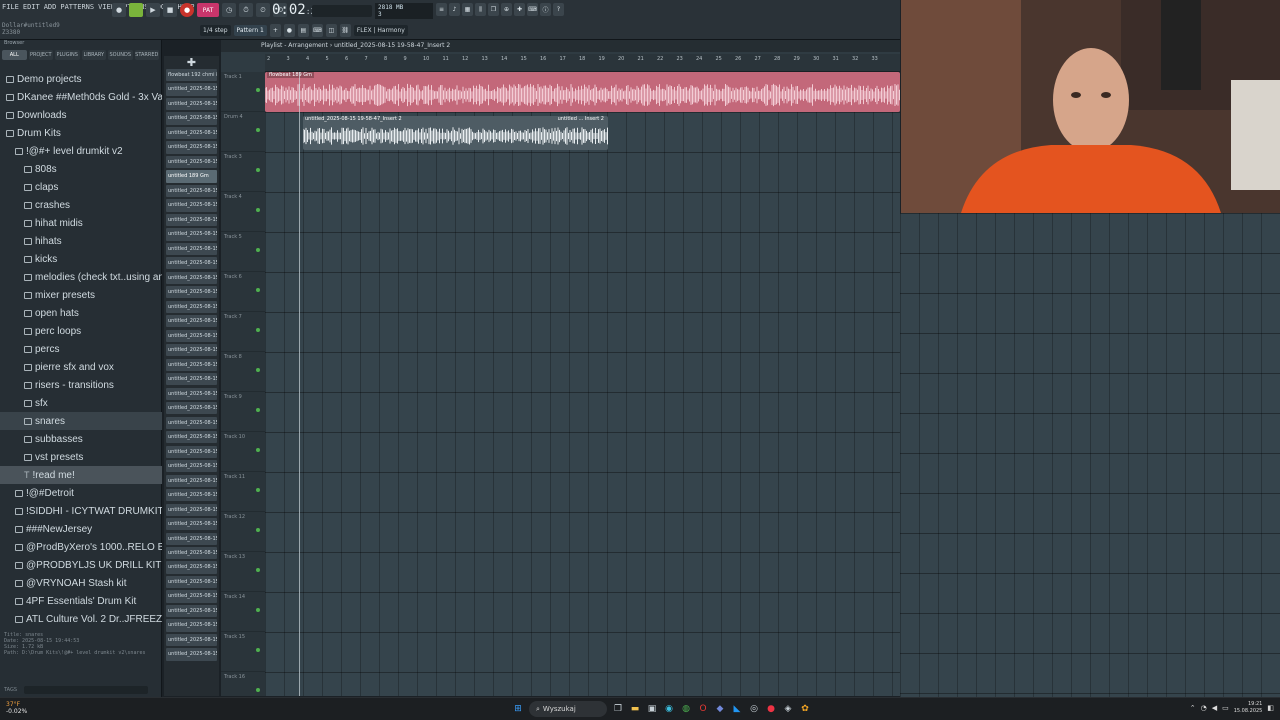  What do you see at coordinates (506, 9) in the screenshot?
I see `plugin-database-icon: ⊕` at bounding box center [506, 9].